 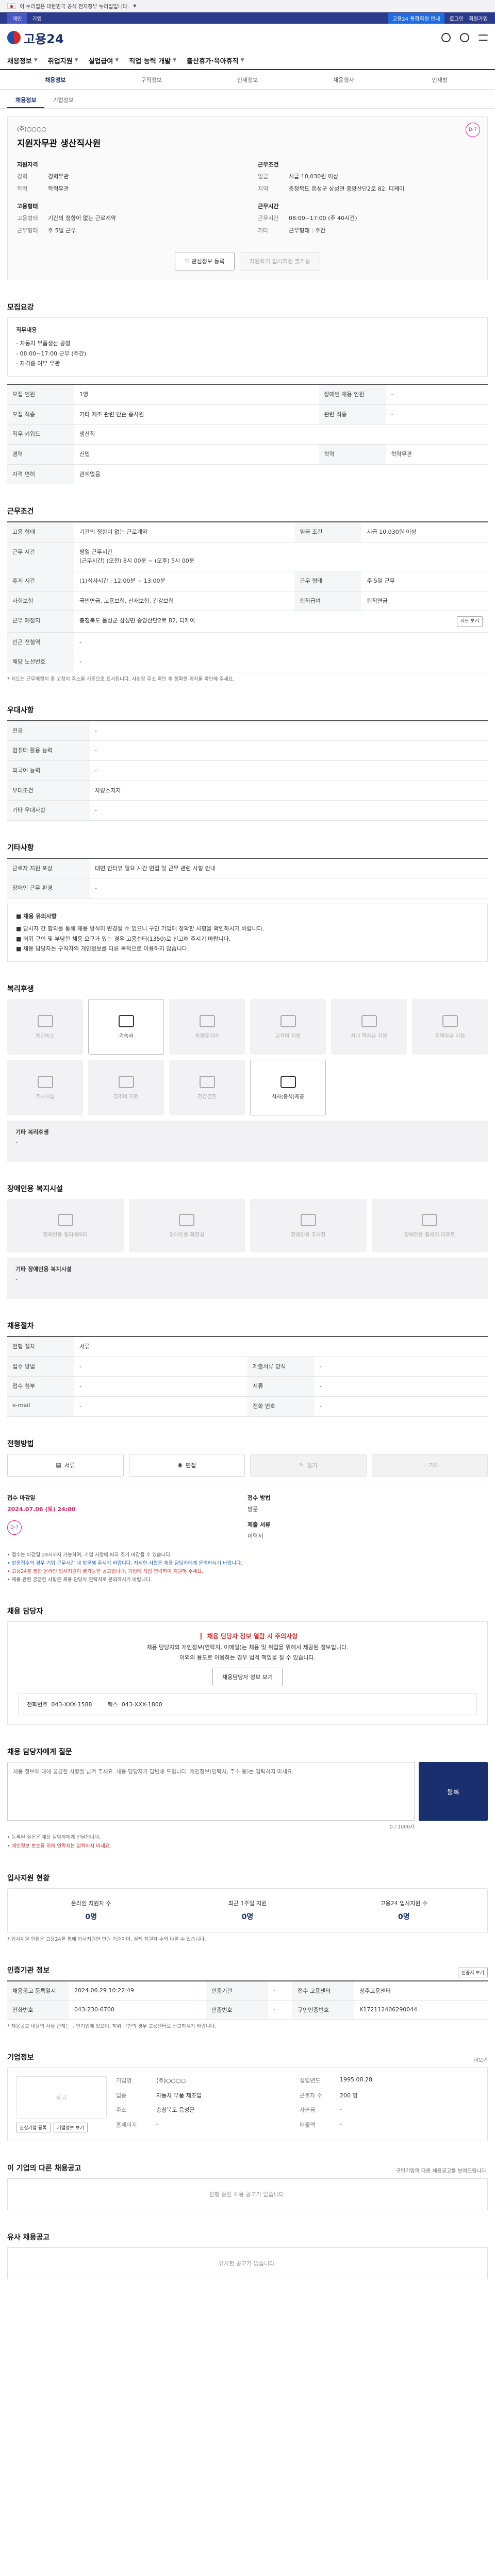 I want to click on gnb-item-vocational-training: 직업 능력 개발 ▼, so click(x=158, y=60).